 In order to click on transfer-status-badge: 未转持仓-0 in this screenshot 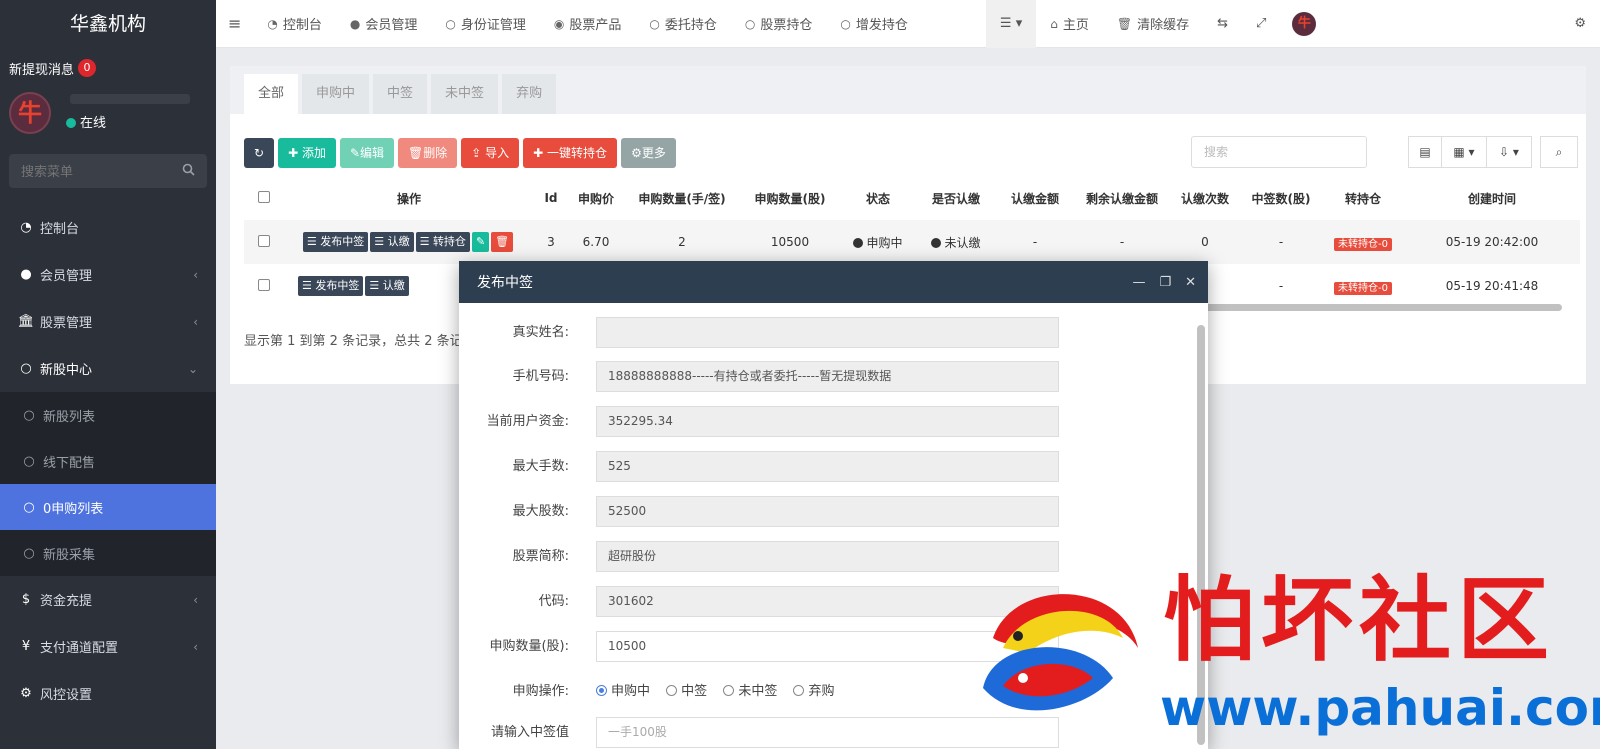, I will do `click(1363, 288)`.